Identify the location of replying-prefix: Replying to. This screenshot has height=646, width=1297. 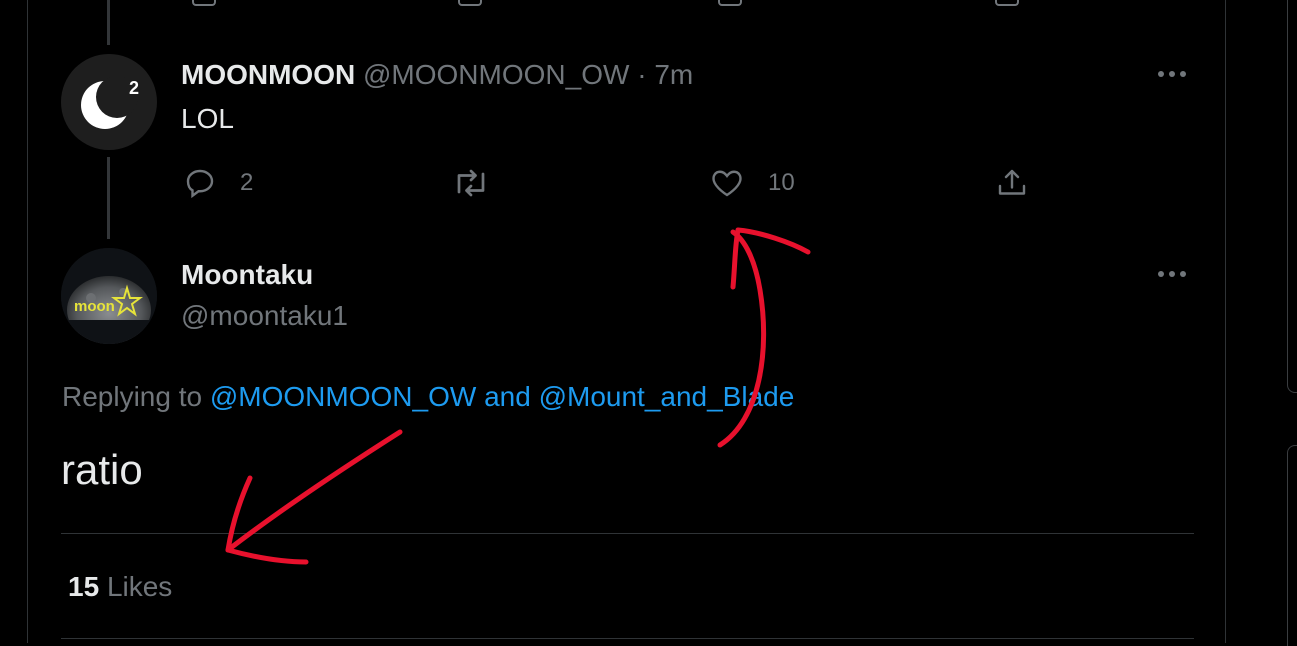
(132, 396).